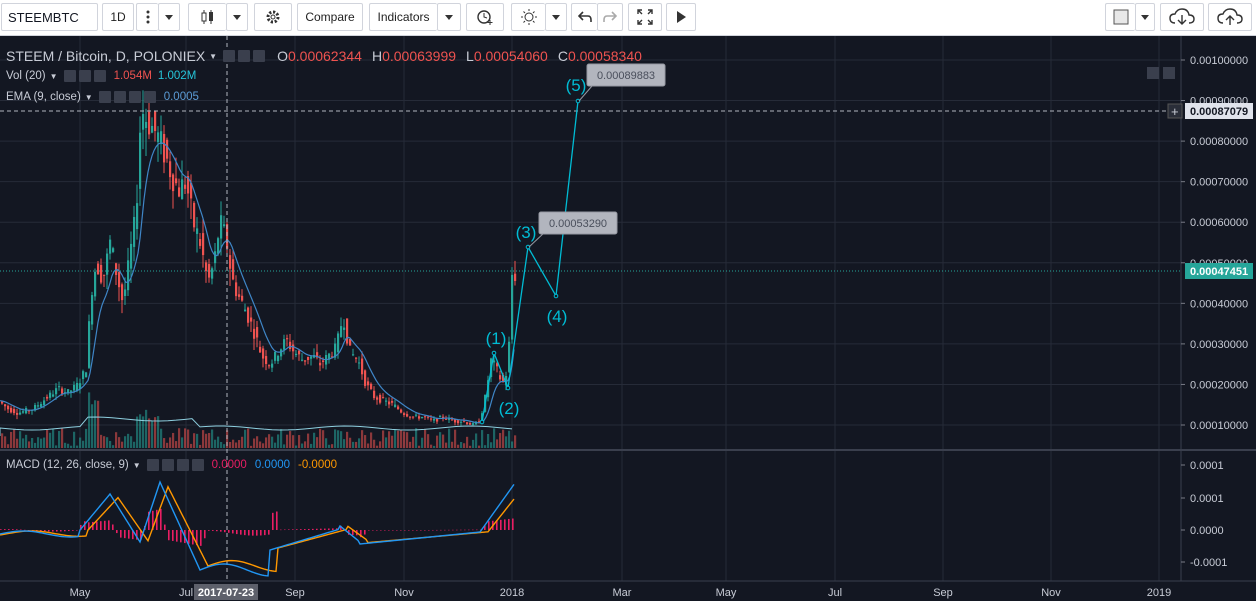 The width and height of the screenshot is (1256, 601). Describe the element at coordinates (273, 17) in the screenshot. I see `settings-gear-icon` at that location.